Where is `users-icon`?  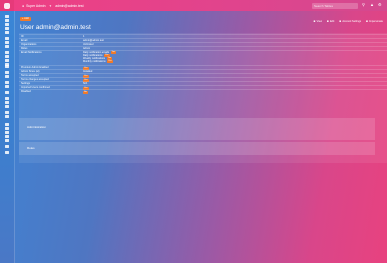
users-icon is located at coordinates (7, 24).